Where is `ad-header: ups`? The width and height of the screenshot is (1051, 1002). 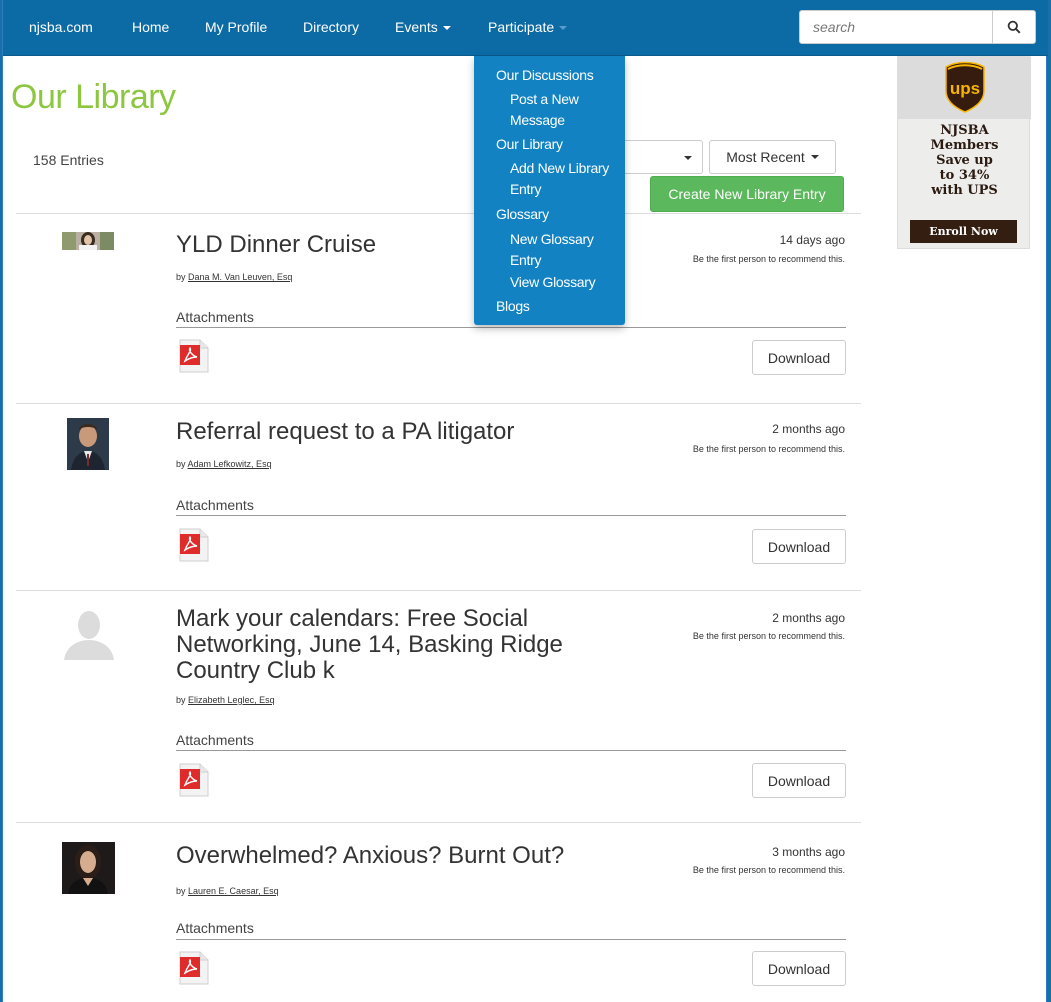
ad-header: ups is located at coordinates (964, 88).